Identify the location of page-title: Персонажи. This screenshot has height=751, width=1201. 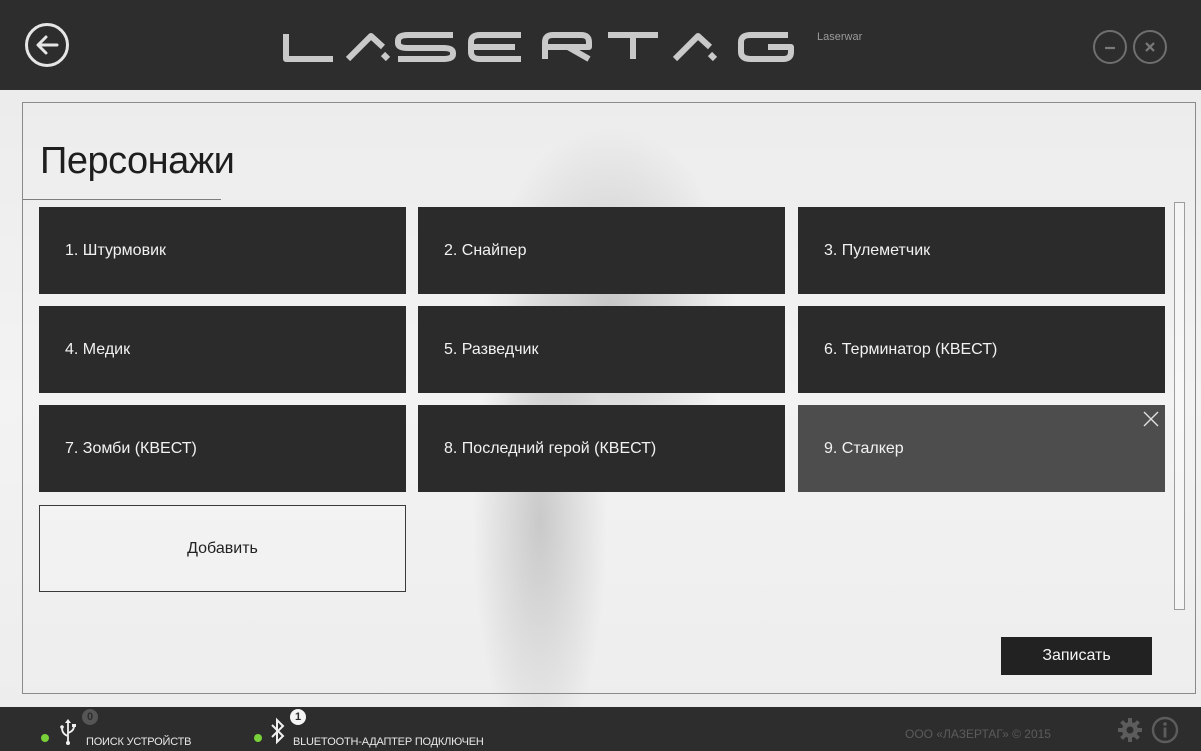
(137, 161).